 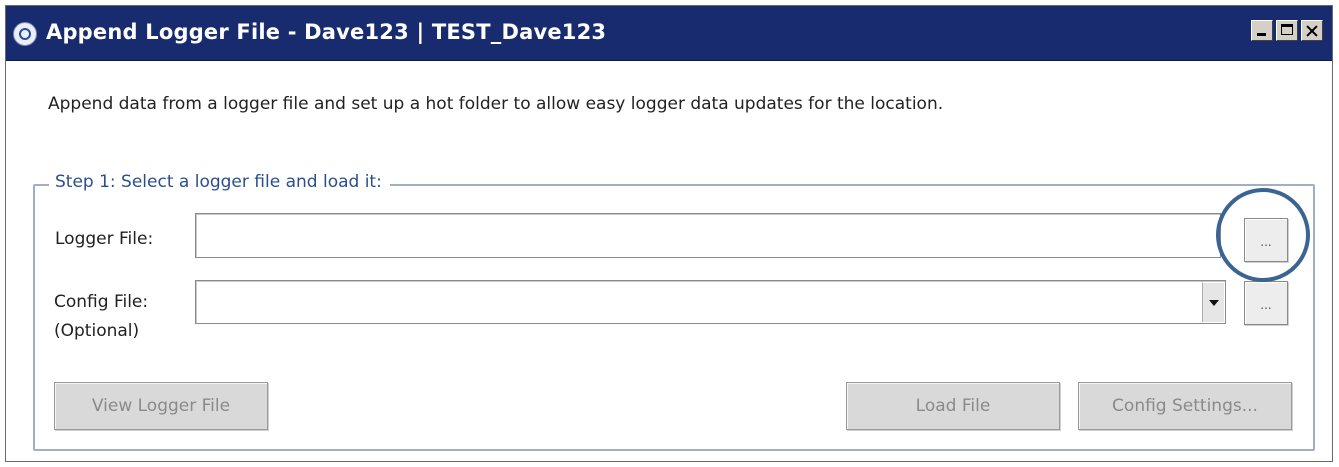 I want to click on maximize-icon, so click(x=1287, y=30).